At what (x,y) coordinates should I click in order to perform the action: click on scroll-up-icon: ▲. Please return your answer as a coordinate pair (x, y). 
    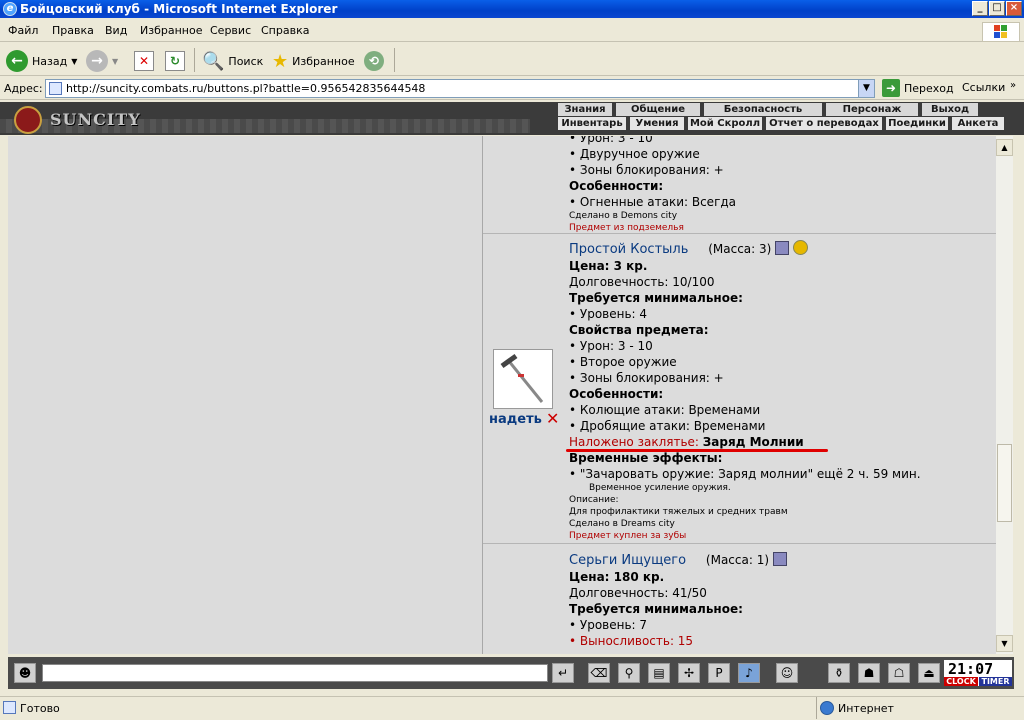
    Looking at the image, I should click on (1004, 147).